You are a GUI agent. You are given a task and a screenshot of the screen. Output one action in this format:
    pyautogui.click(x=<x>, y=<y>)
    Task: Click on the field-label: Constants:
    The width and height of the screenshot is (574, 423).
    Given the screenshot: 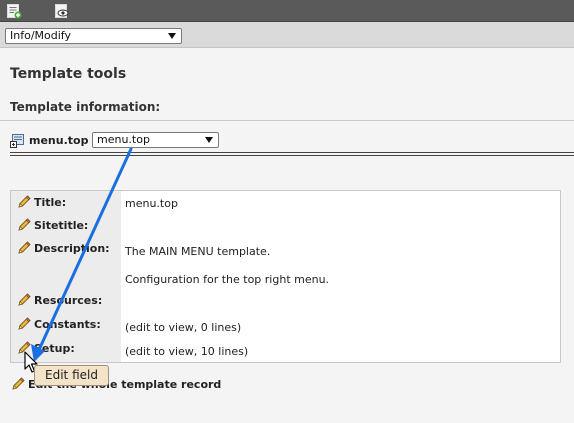 What is the action you would take?
    pyautogui.click(x=67, y=324)
    